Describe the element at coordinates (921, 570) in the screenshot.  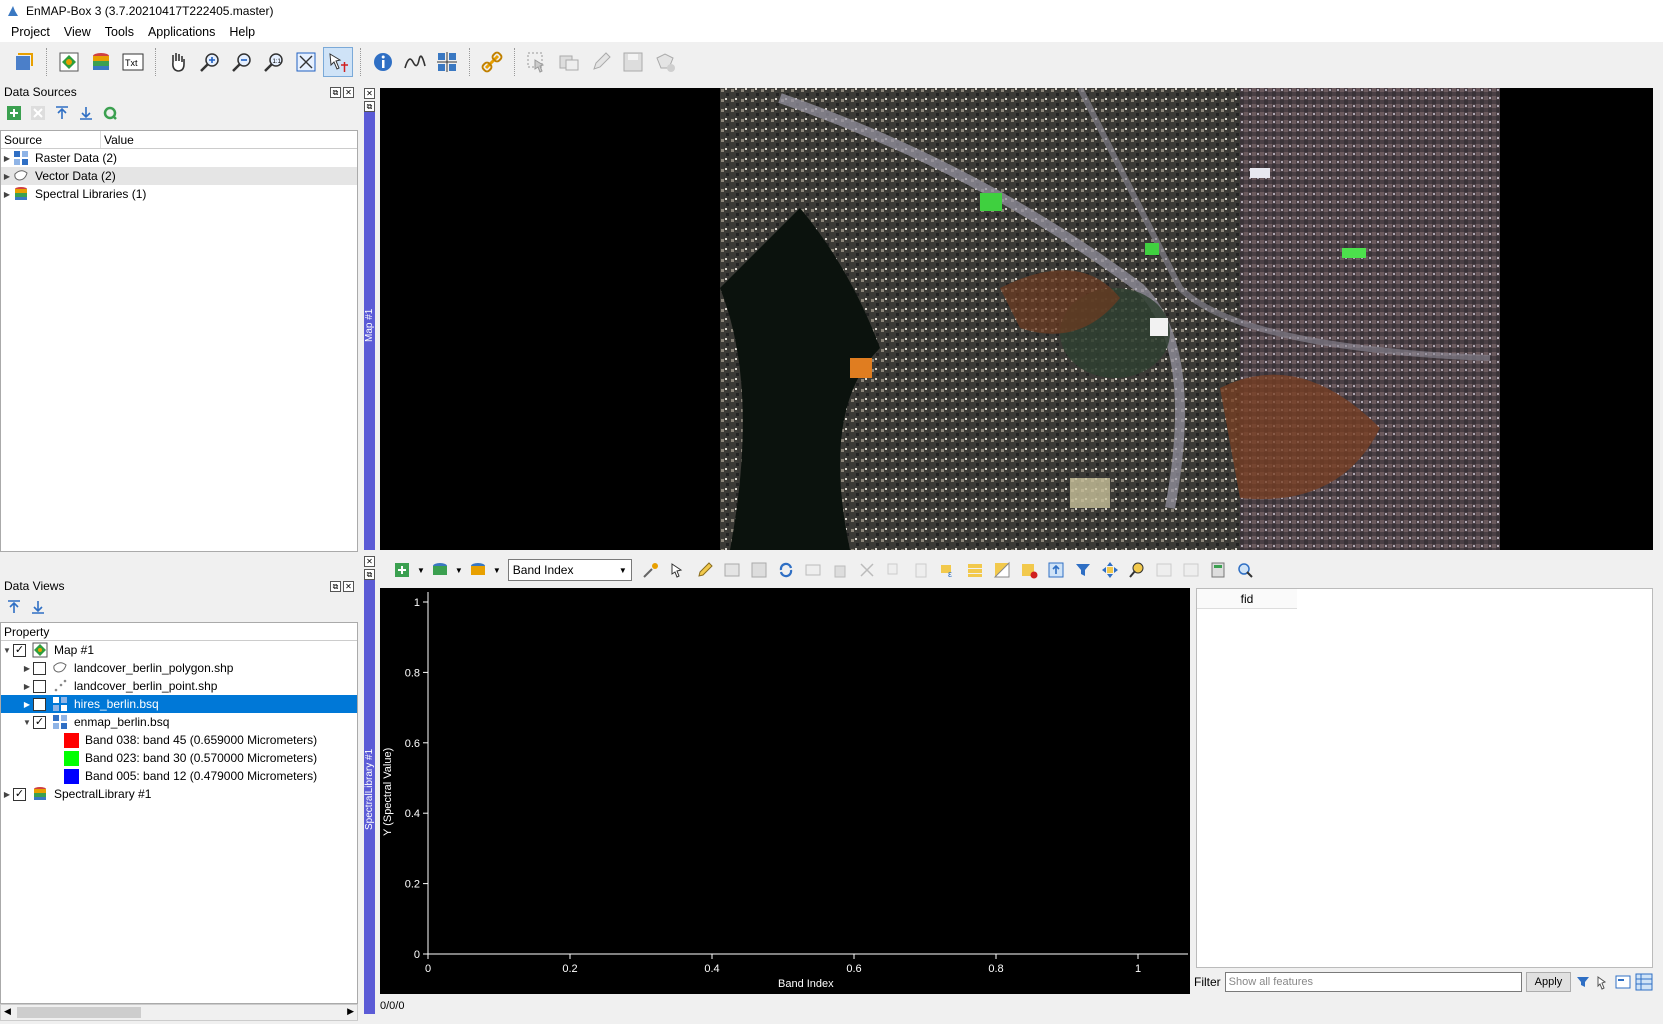
I see `paste-button` at that location.